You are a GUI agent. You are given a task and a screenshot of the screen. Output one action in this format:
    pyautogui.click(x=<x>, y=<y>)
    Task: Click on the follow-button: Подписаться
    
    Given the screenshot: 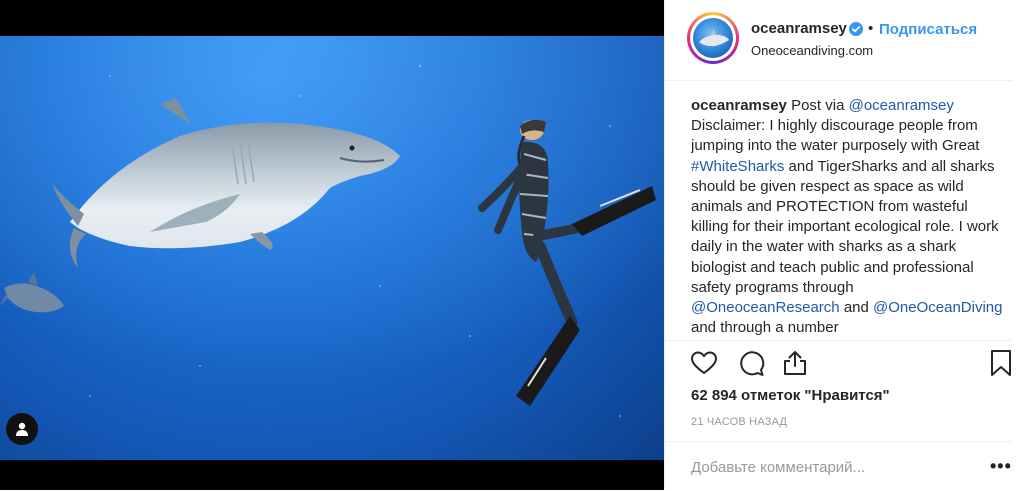 What is the action you would take?
    pyautogui.click(x=928, y=29)
    